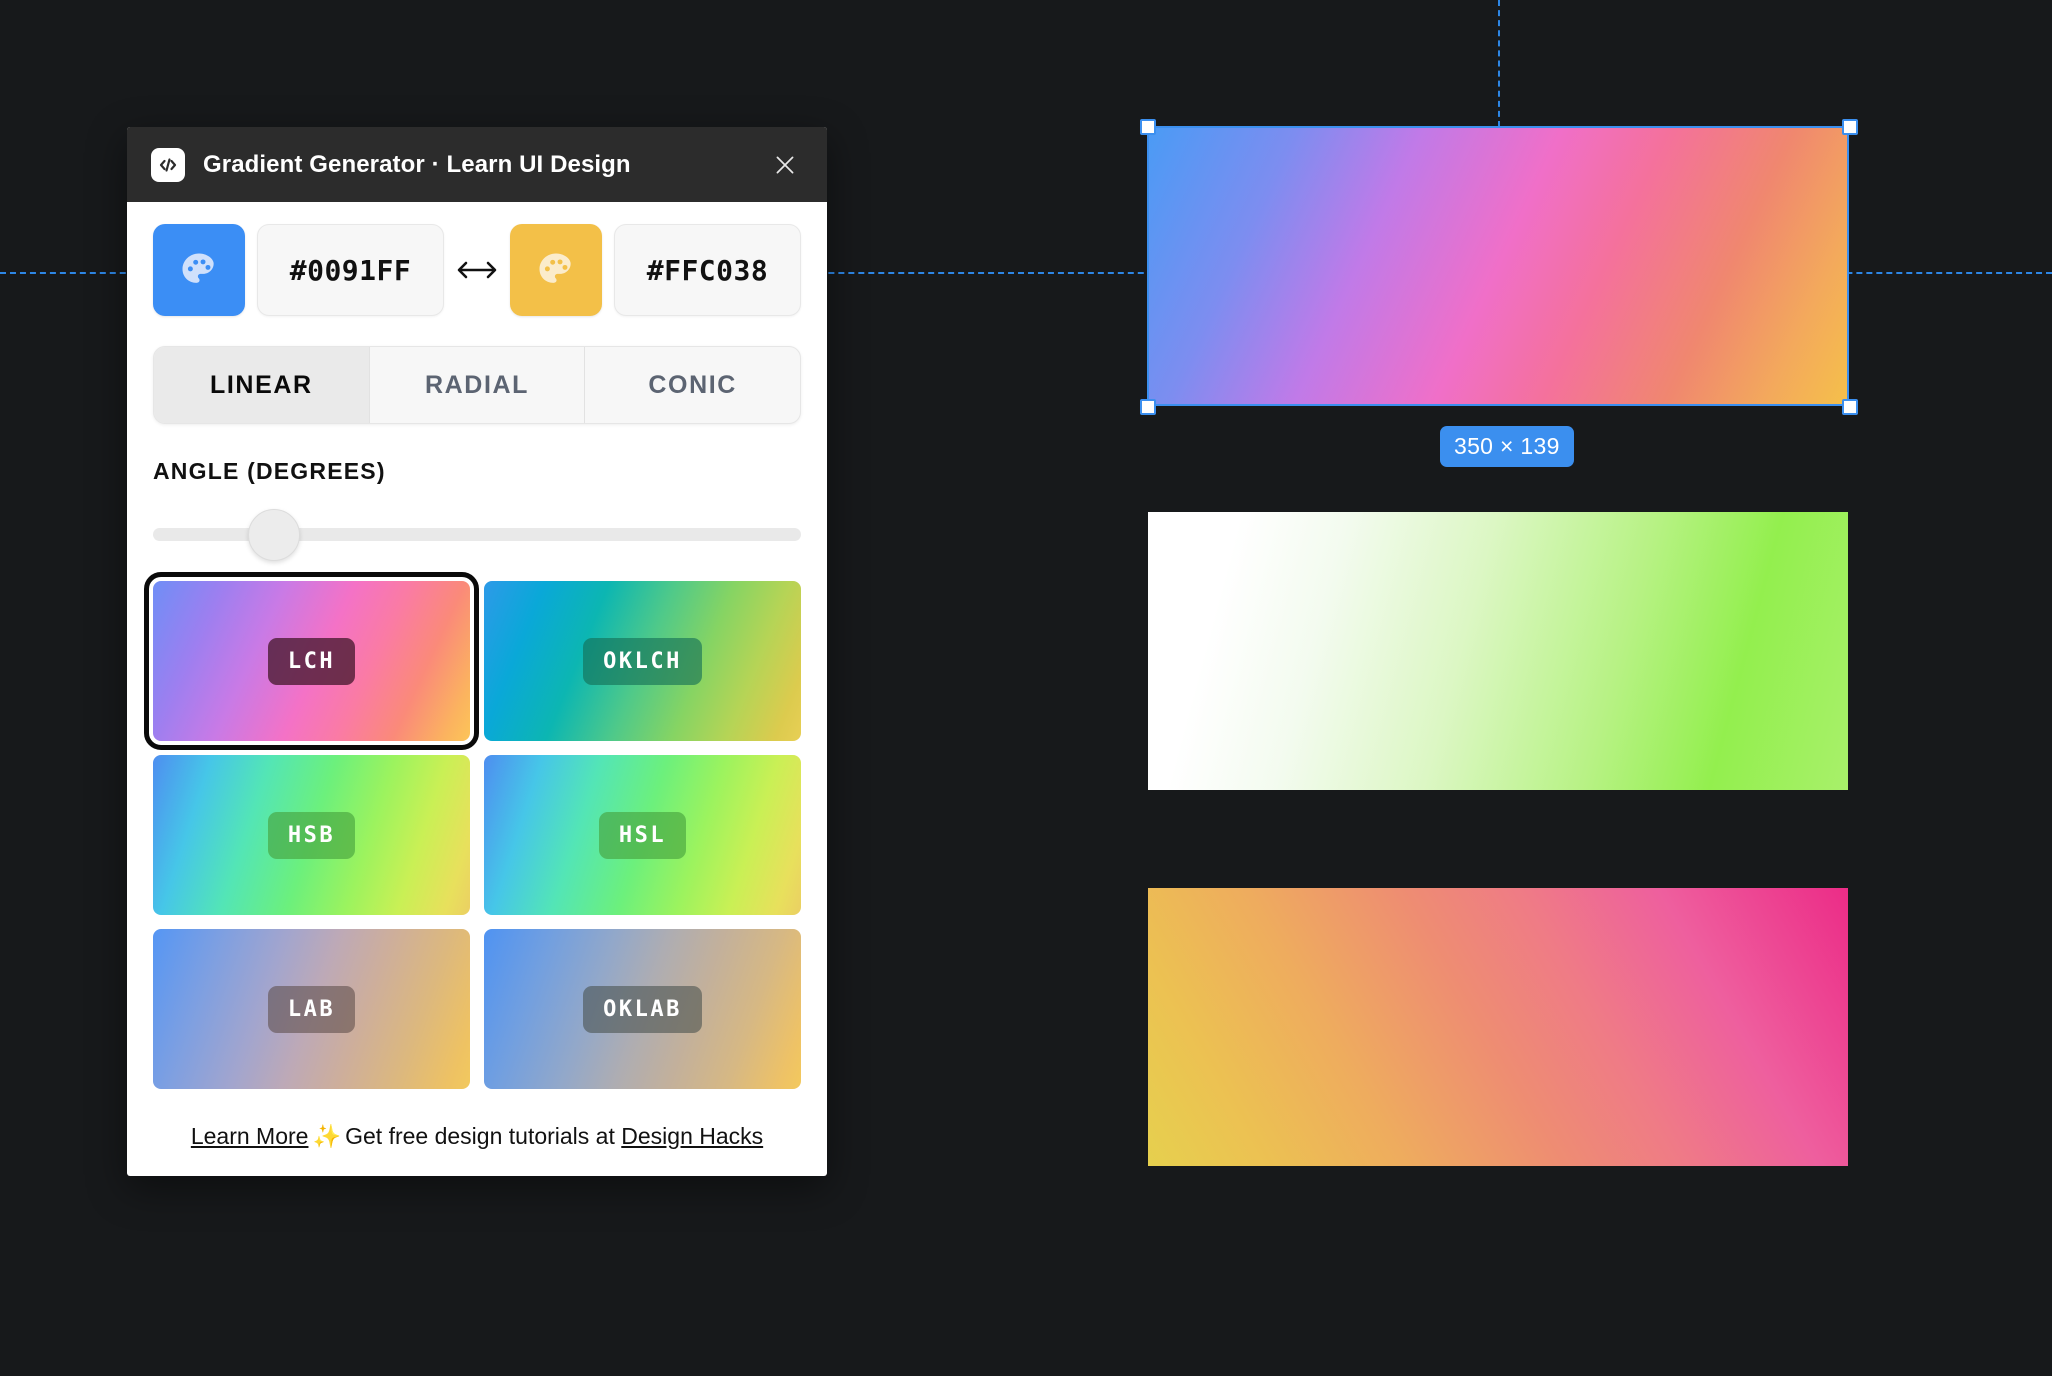 This screenshot has height=1376, width=2052. I want to click on mode-tile-oklab: OKLAB, so click(642, 1009).